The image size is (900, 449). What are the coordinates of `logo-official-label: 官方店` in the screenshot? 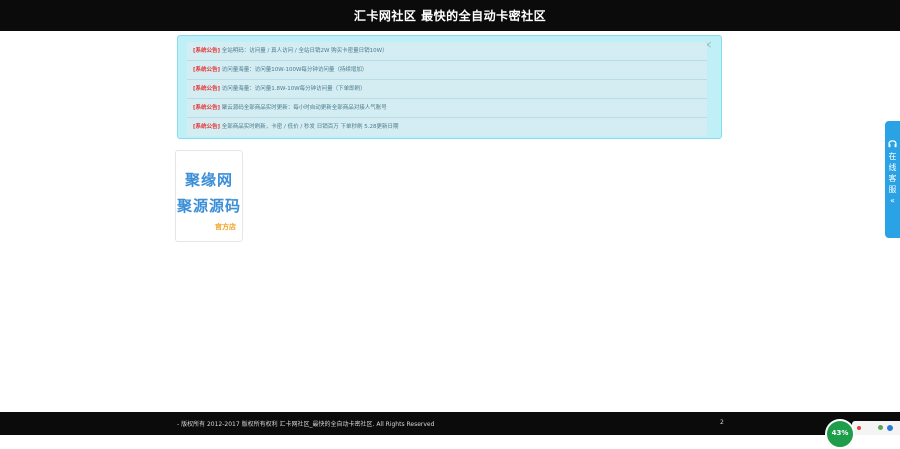 It's located at (225, 227).